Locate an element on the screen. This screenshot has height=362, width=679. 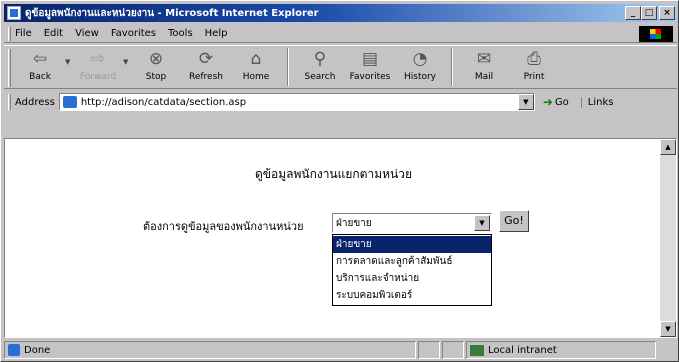
home-icon: ⌂ is located at coordinates (256, 59).